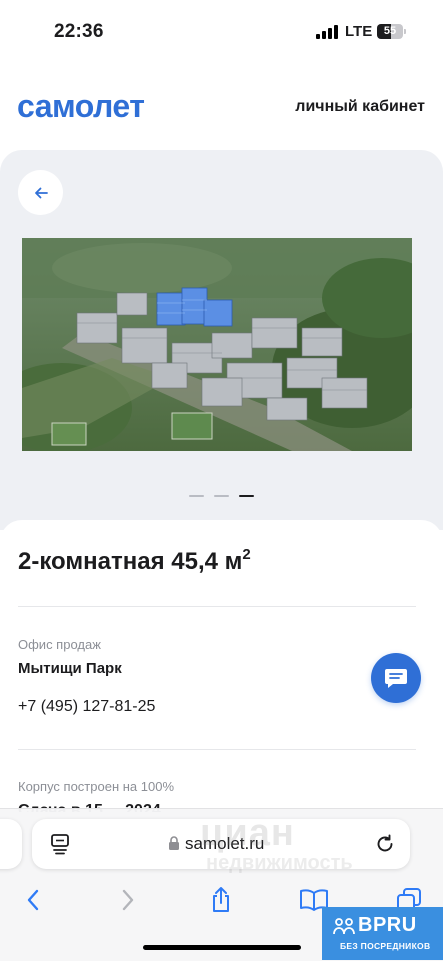 Image resolution: width=443 pixels, height=961 pixels. I want to click on signal-icon, so click(327, 32).